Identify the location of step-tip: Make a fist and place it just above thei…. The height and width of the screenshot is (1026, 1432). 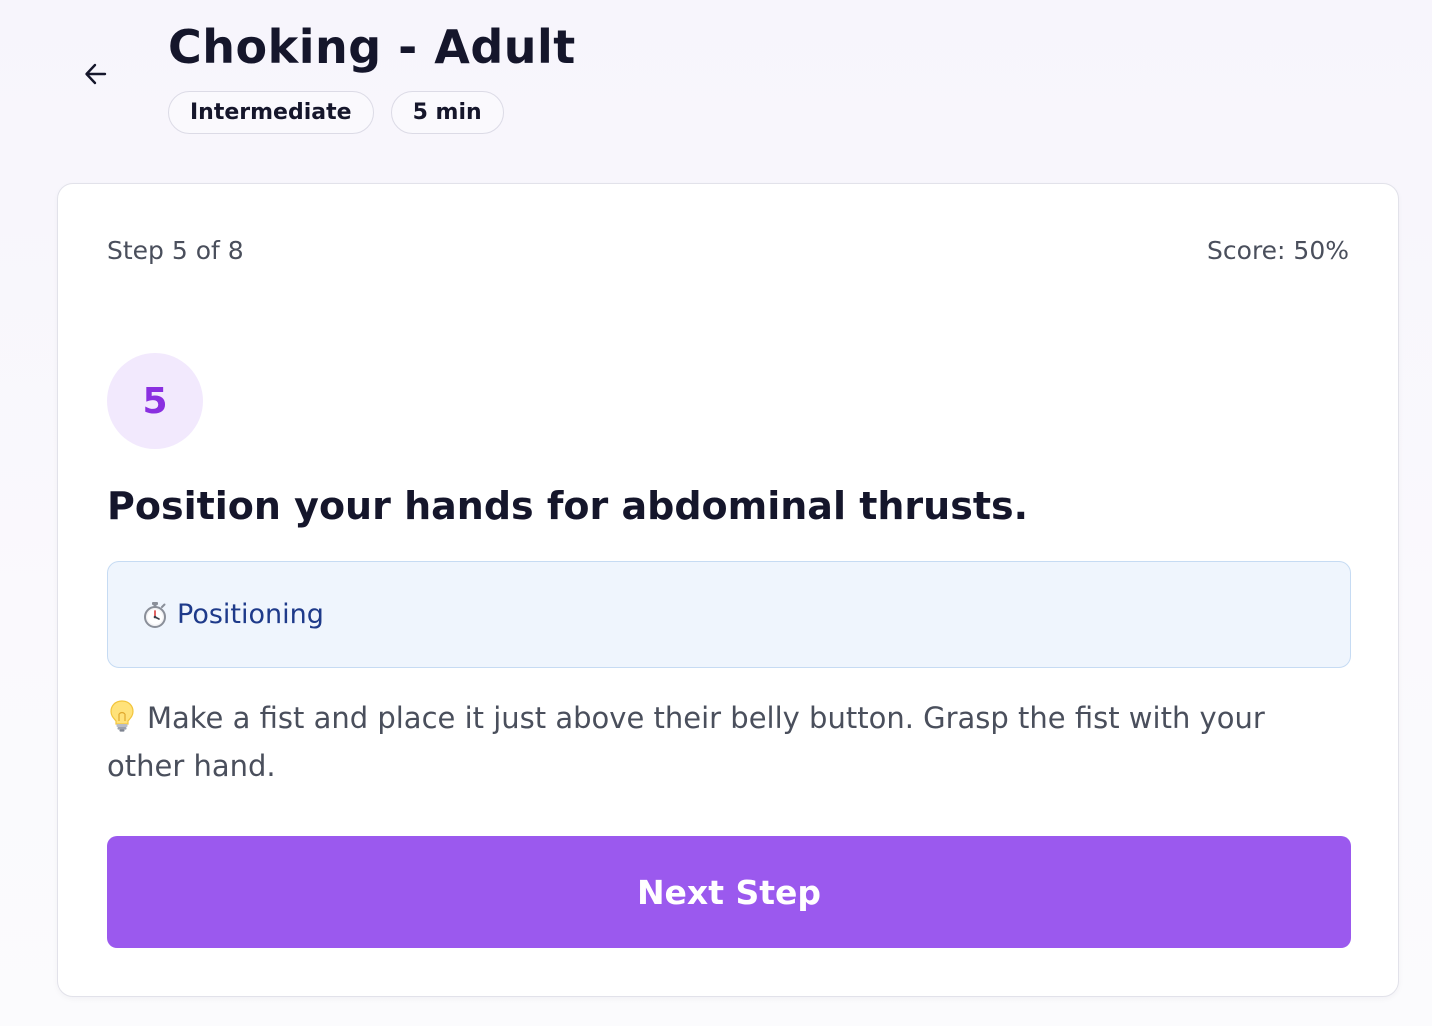
(729, 742).